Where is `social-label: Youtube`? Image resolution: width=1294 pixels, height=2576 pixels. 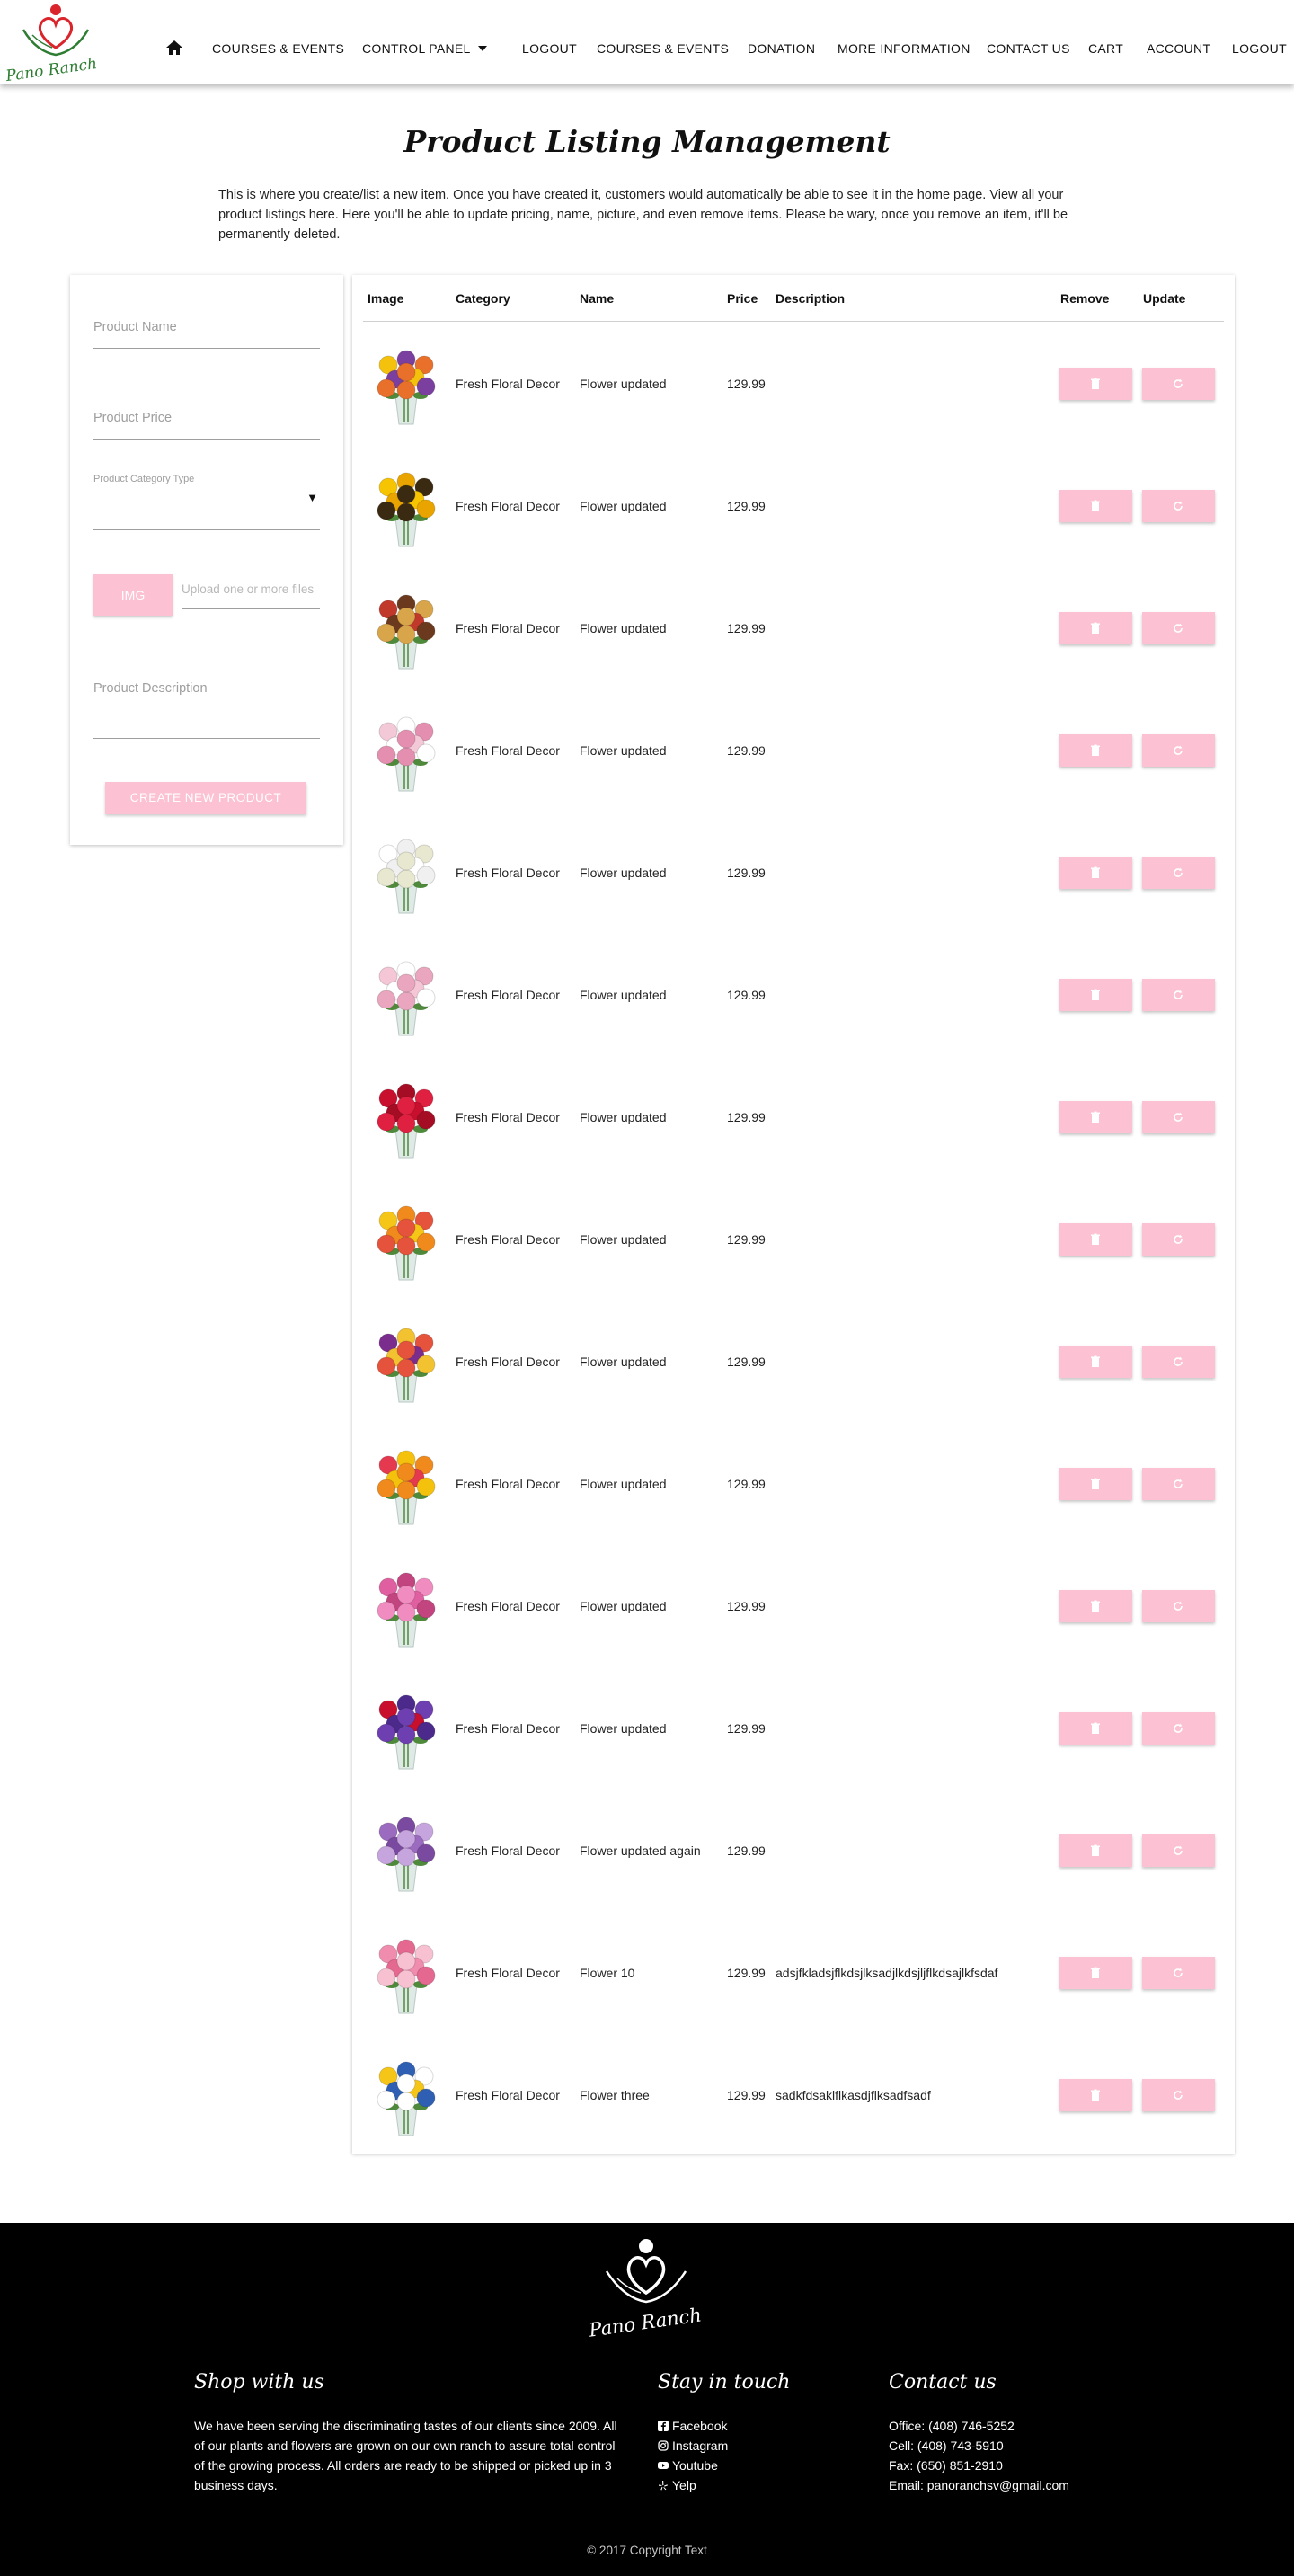
social-label: Youtube is located at coordinates (695, 2465).